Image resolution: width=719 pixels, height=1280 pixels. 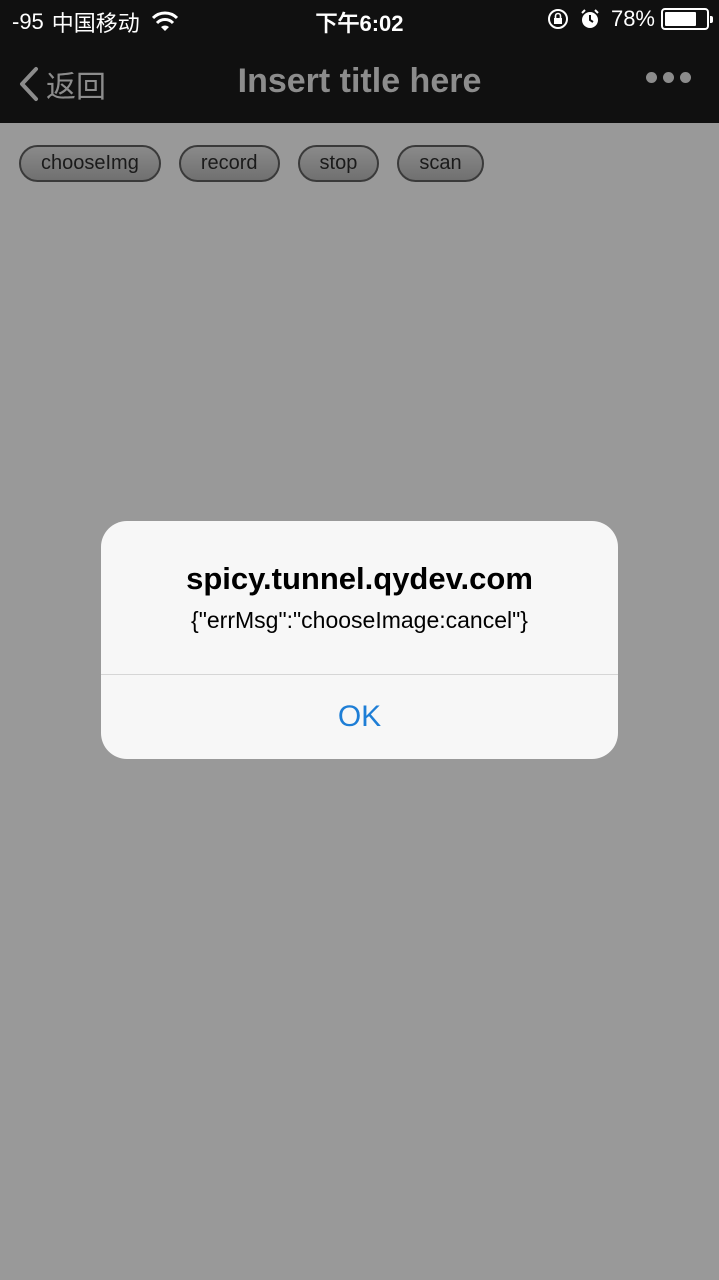 What do you see at coordinates (359, 620) in the screenshot?
I see `alert-message: {"errMsg":"chooseImage:cancel"}` at bounding box center [359, 620].